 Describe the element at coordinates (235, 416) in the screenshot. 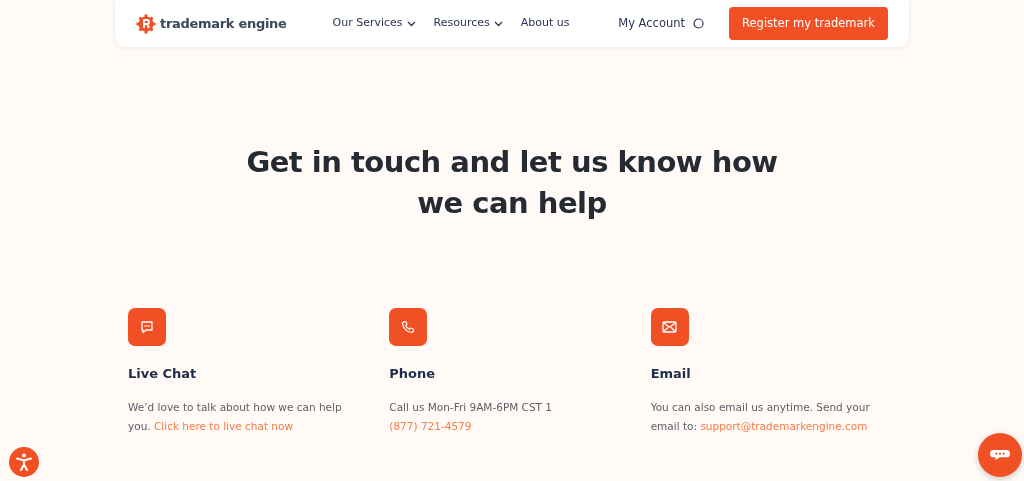

I see `contact-description: We’d love to talk about how we can help you. Click here to live chat now` at that location.